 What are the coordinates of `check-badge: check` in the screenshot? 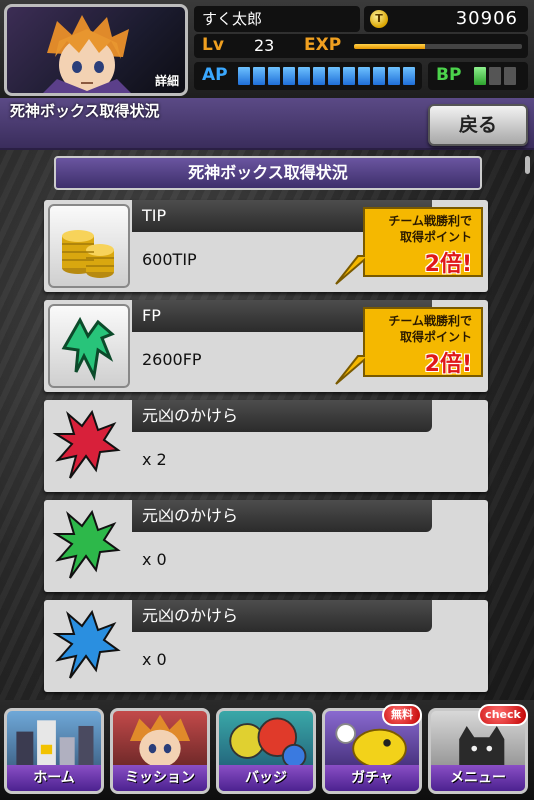 It's located at (503, 715).